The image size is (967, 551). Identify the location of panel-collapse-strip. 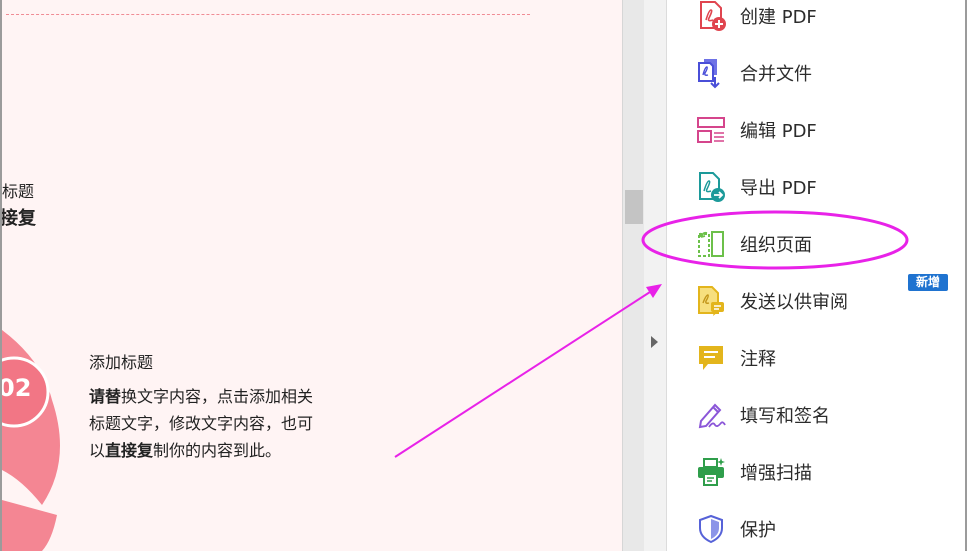
(655, 275).